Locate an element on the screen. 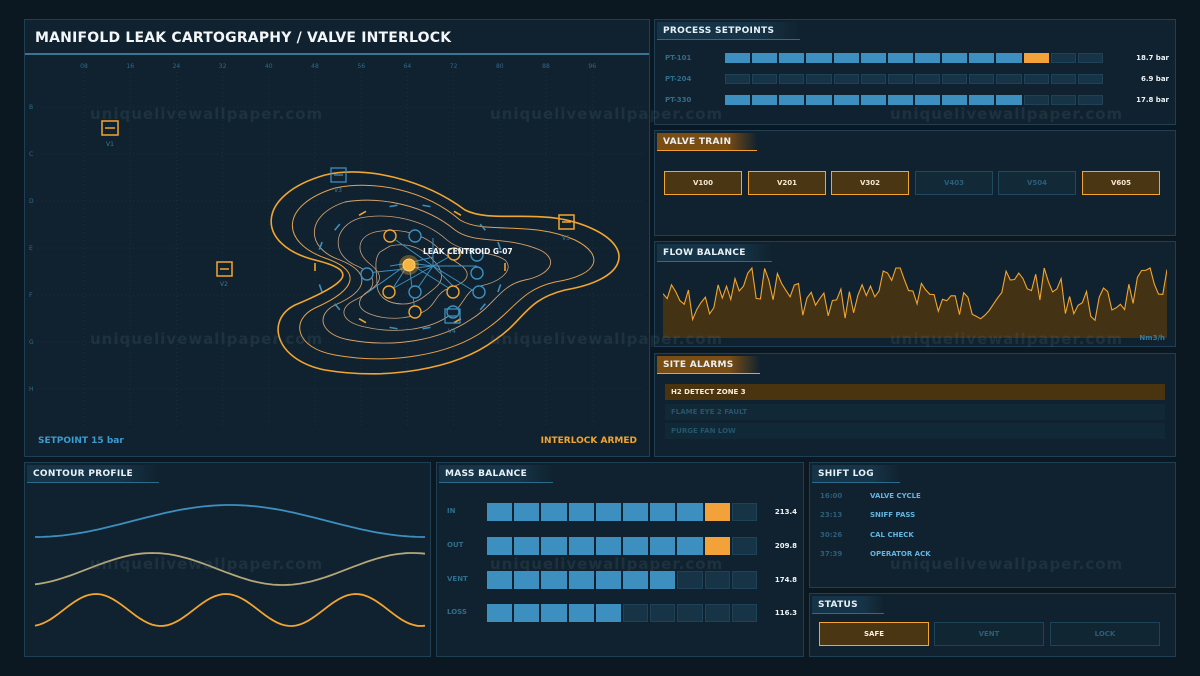  x-tick-label: 40 is located at coordinates (269, 66).